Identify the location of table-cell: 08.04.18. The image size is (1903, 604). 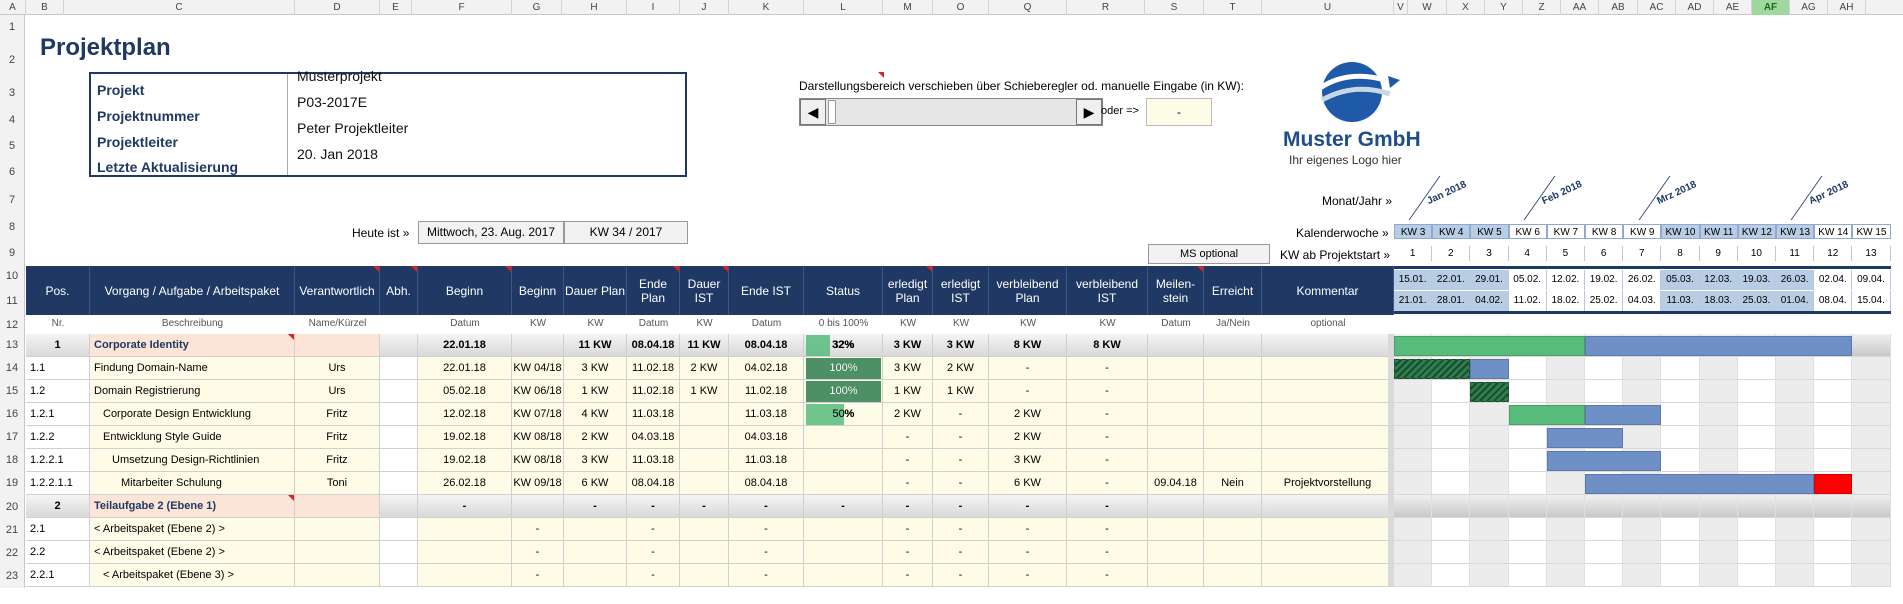
(653, 483).